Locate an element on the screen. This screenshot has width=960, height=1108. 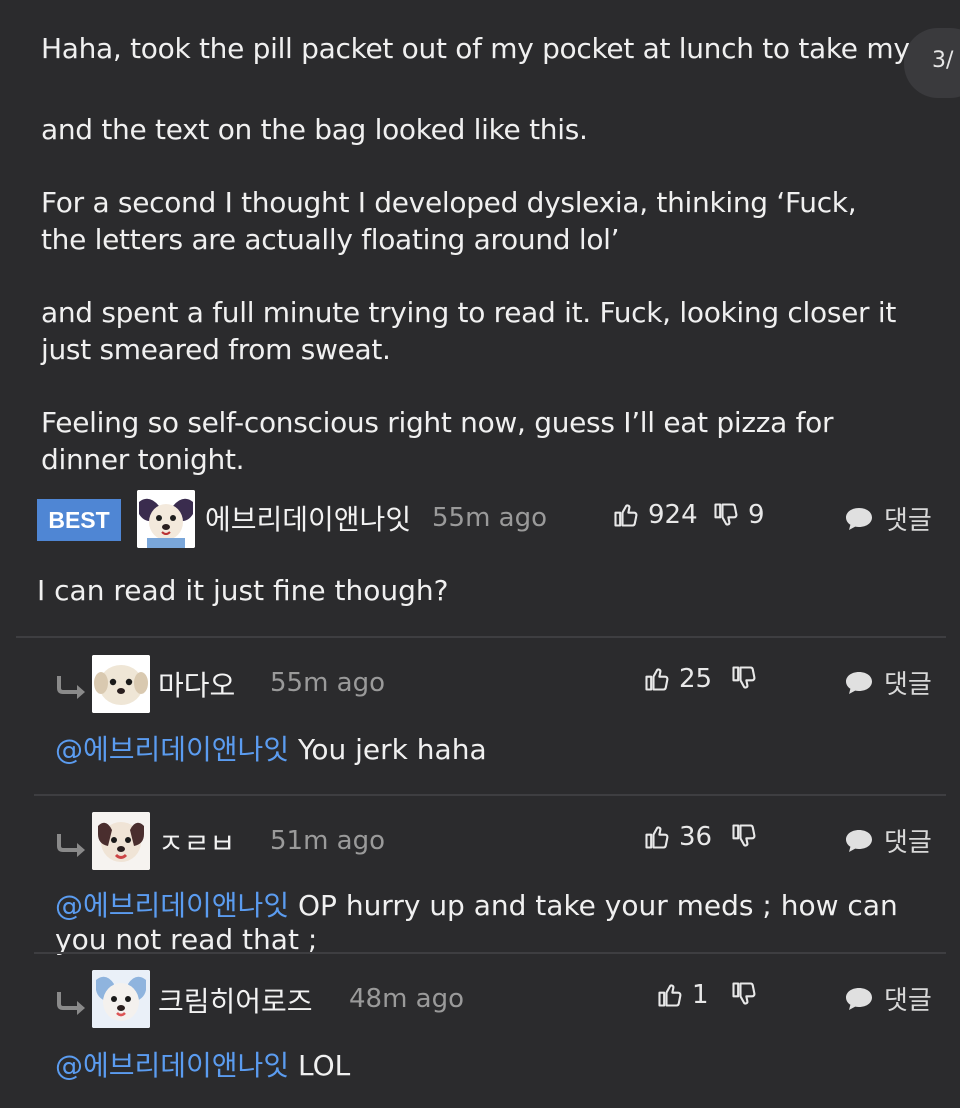
upvote-count: 25 is located at coordinates (696, 679).